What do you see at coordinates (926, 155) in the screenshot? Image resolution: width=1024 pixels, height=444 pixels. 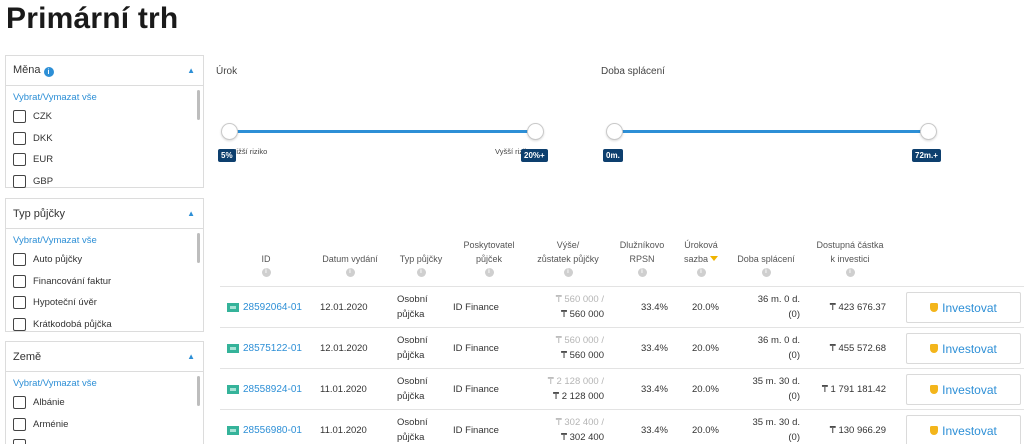 I see `term-max-value-tag: 72m.+` at bounding box center [926, 155].